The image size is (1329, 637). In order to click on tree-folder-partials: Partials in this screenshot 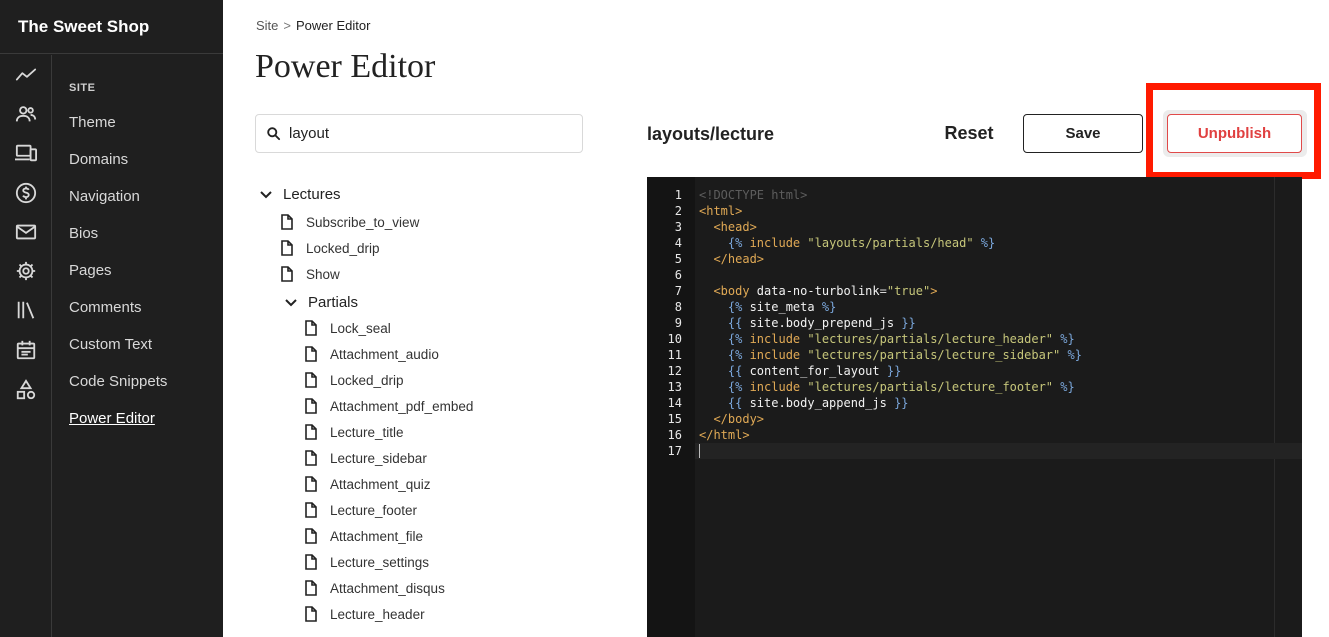, I will do `click(320, 302)`.